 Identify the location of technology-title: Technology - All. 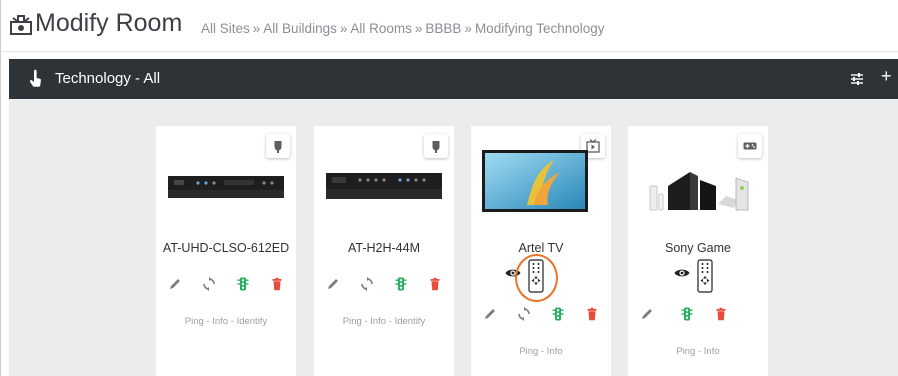
(108, 78).